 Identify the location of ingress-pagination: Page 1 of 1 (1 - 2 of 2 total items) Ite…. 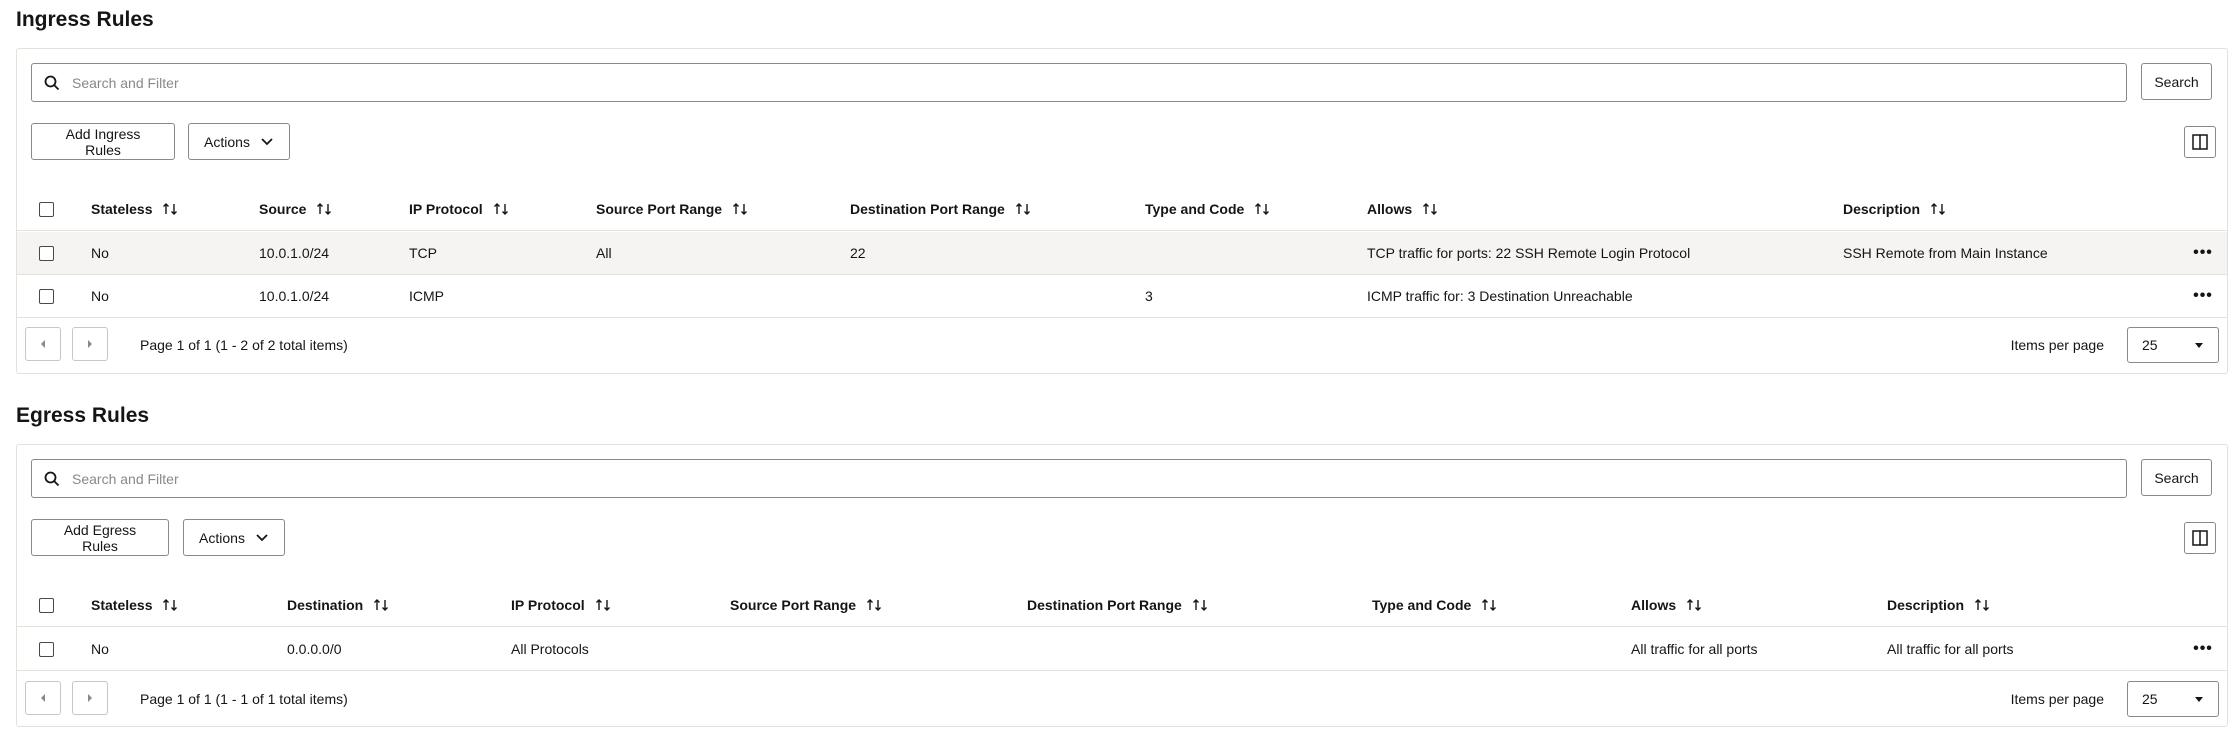
(1122, 345).